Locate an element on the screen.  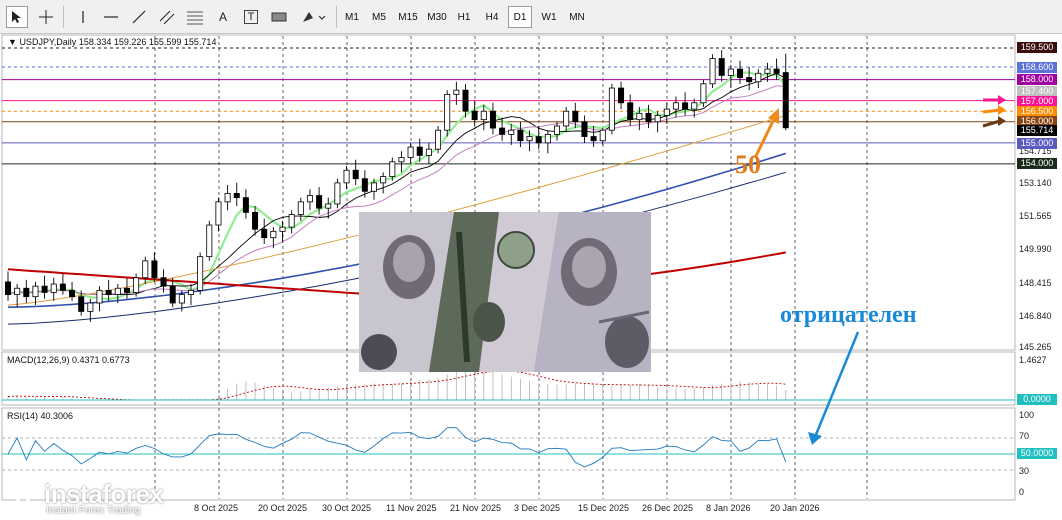
orange-marker-arrow-line is located at coordinates (991, 111).